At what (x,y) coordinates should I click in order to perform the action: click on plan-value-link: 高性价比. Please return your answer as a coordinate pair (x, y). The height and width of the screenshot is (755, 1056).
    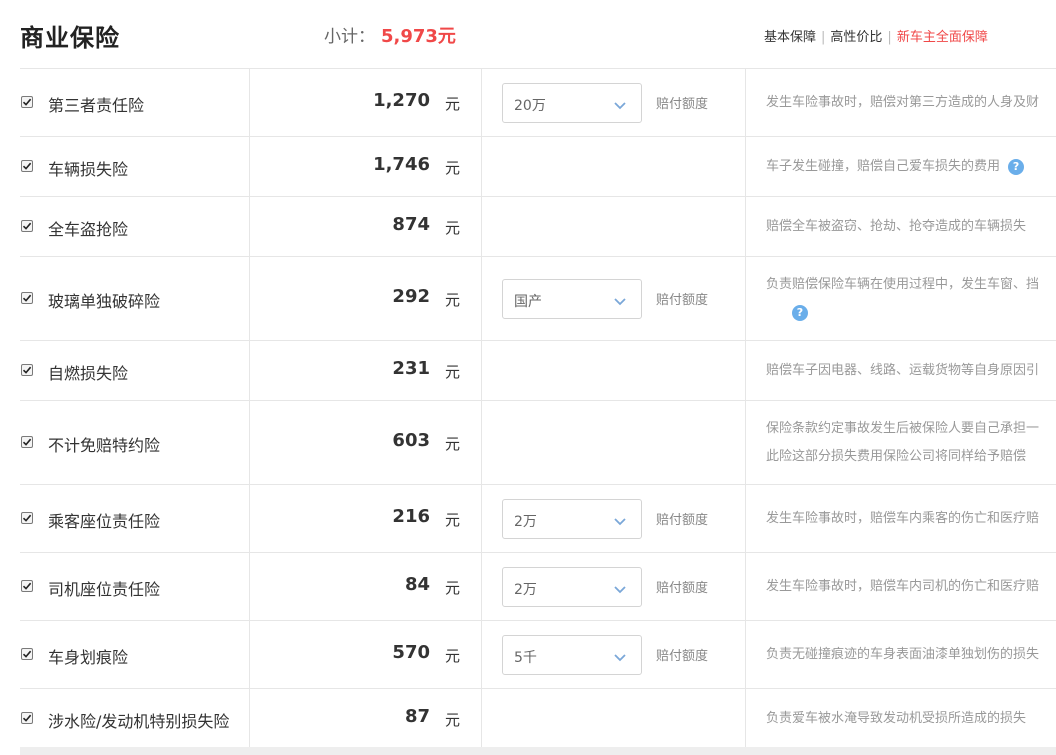
    Looking at the image, I should click on (856, 37).